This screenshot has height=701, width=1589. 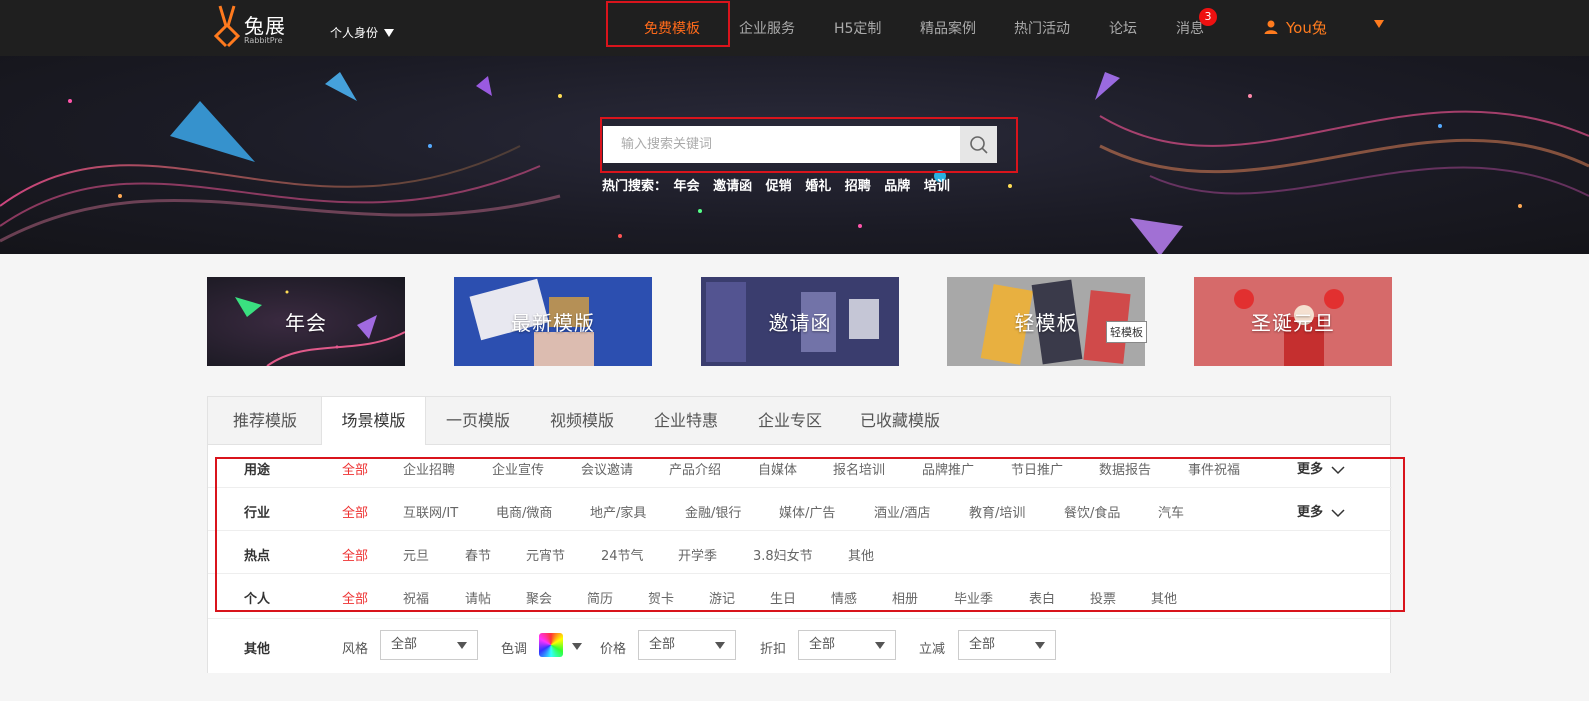 I want to click on price-select: 全部, so click(x=687, y=645).